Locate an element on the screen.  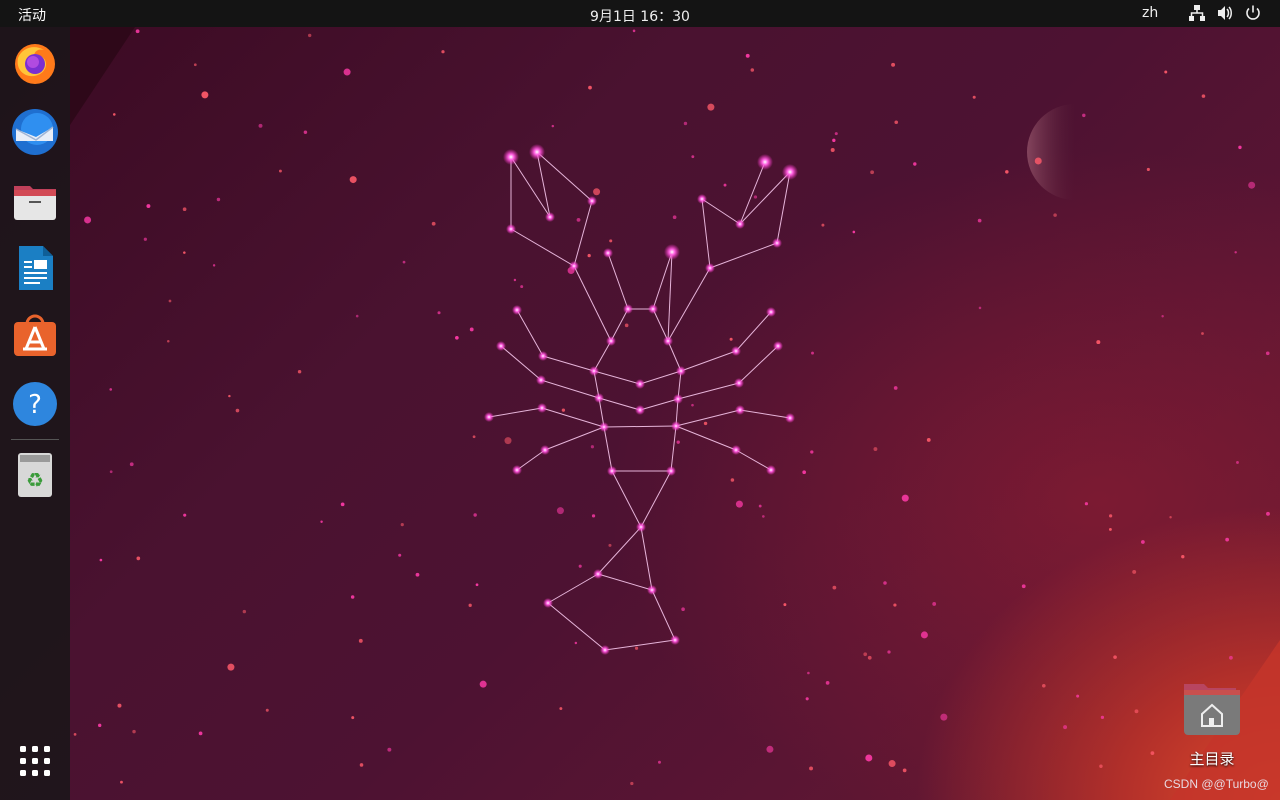
dock-item-thunderbird is located at coordinates (35, 132).